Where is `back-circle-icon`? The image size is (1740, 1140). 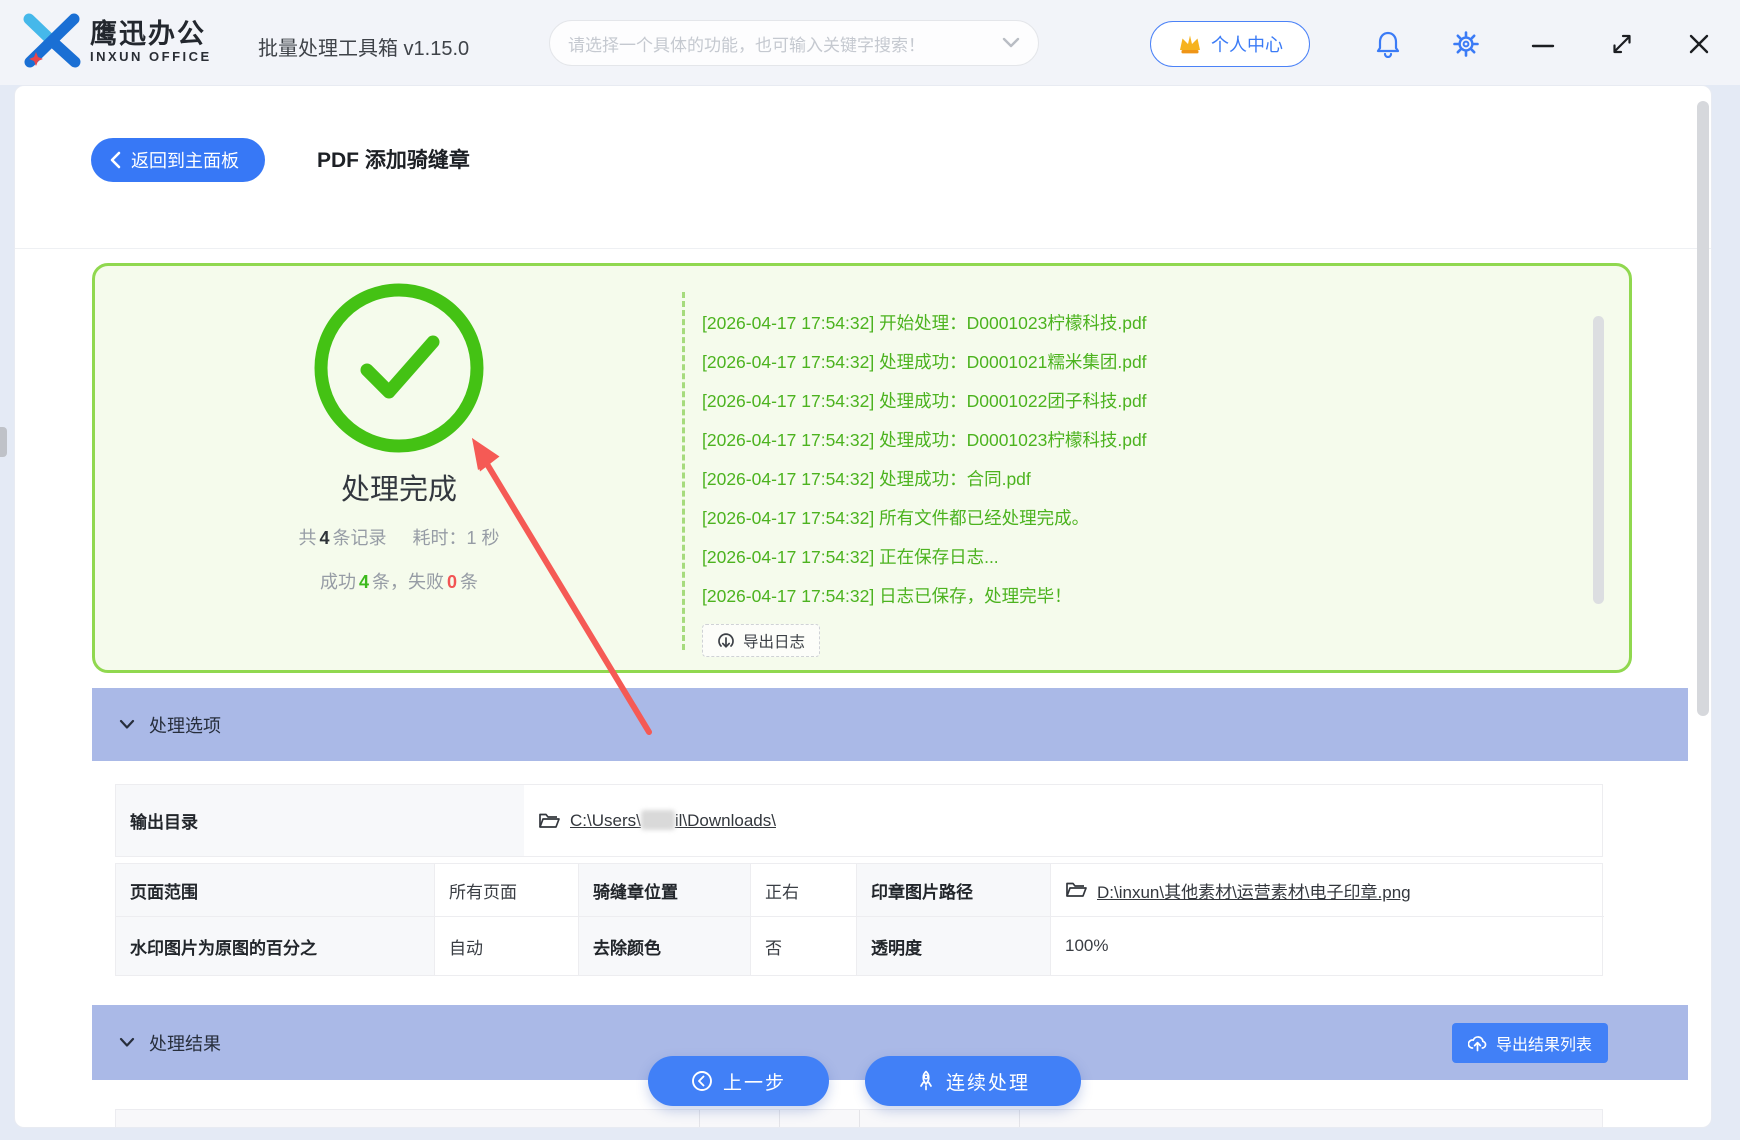 back-circle-icon is located at coordinates (702, 1081).